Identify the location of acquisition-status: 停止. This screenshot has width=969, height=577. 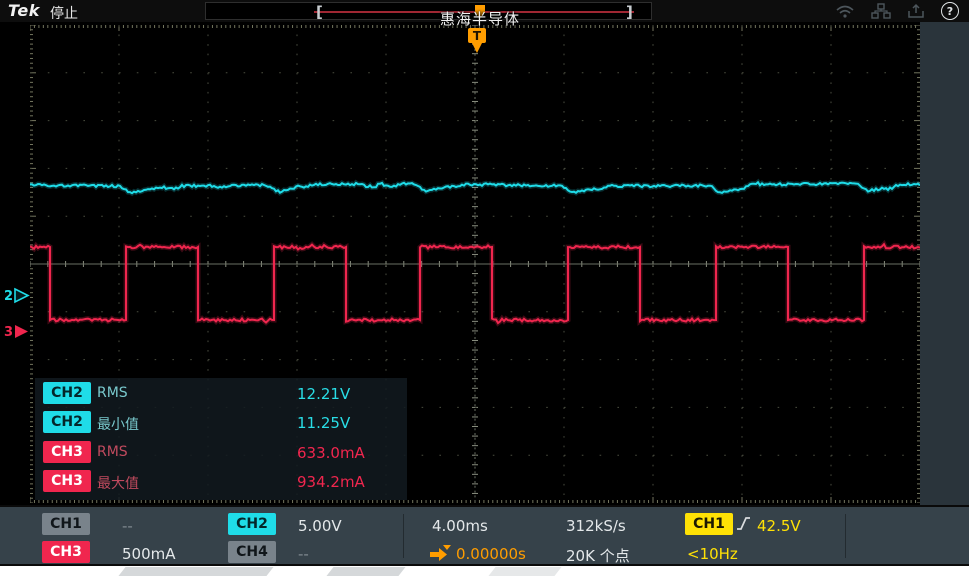
(64, 14).